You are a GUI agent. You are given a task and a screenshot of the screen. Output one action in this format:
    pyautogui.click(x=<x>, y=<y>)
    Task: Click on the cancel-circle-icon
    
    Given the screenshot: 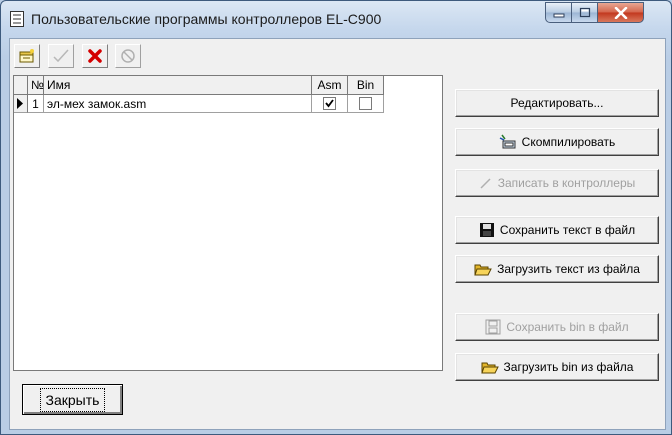 What is the action you would take?
    pyautogui.click(x=128, y=56)
    